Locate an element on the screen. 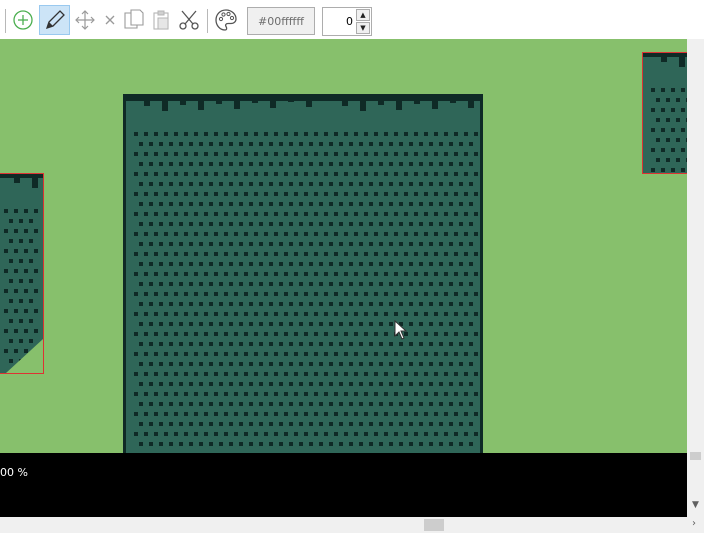 The width and height of the screenshot is (704, 533). move-tool-button is located at coordinates (85, 20).